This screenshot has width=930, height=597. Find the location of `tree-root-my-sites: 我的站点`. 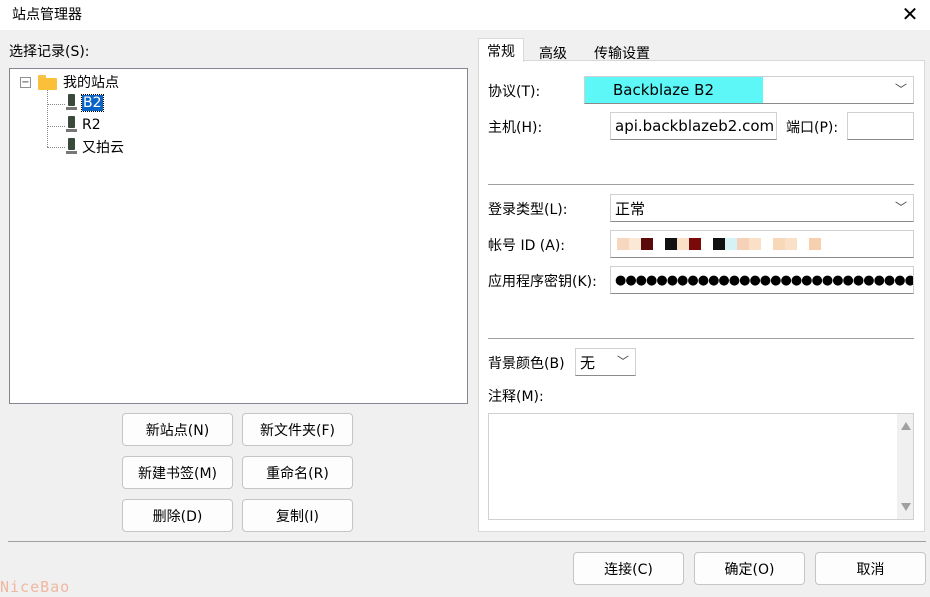

tree-root-my-sites: 我的站点 is located at coordinates (78, 82).